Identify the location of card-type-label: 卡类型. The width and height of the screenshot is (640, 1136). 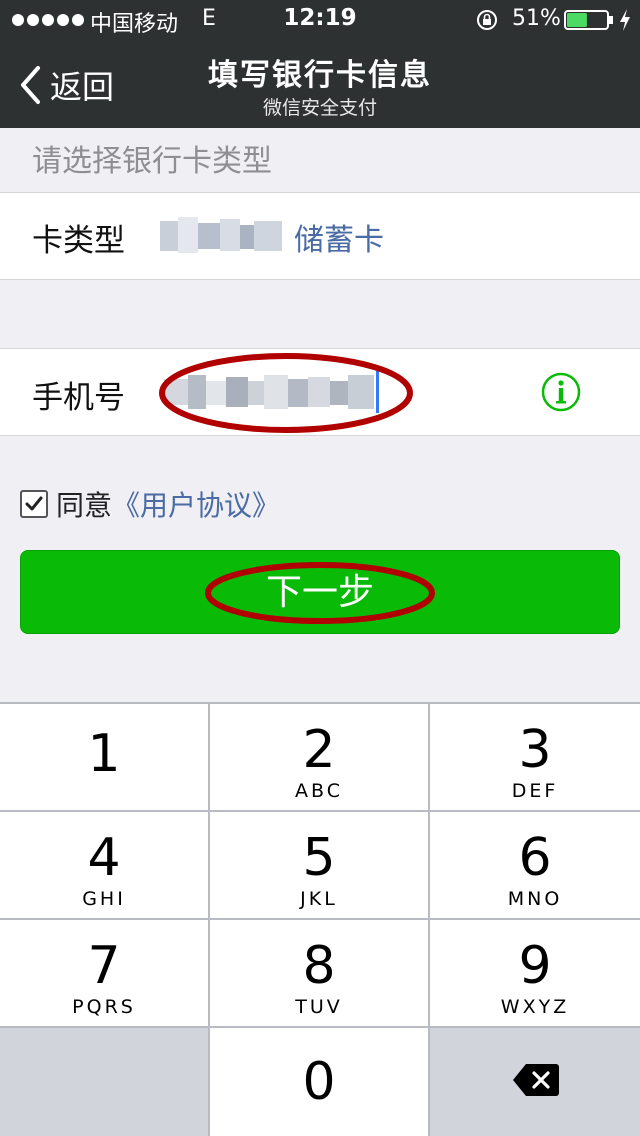
(78, 241).